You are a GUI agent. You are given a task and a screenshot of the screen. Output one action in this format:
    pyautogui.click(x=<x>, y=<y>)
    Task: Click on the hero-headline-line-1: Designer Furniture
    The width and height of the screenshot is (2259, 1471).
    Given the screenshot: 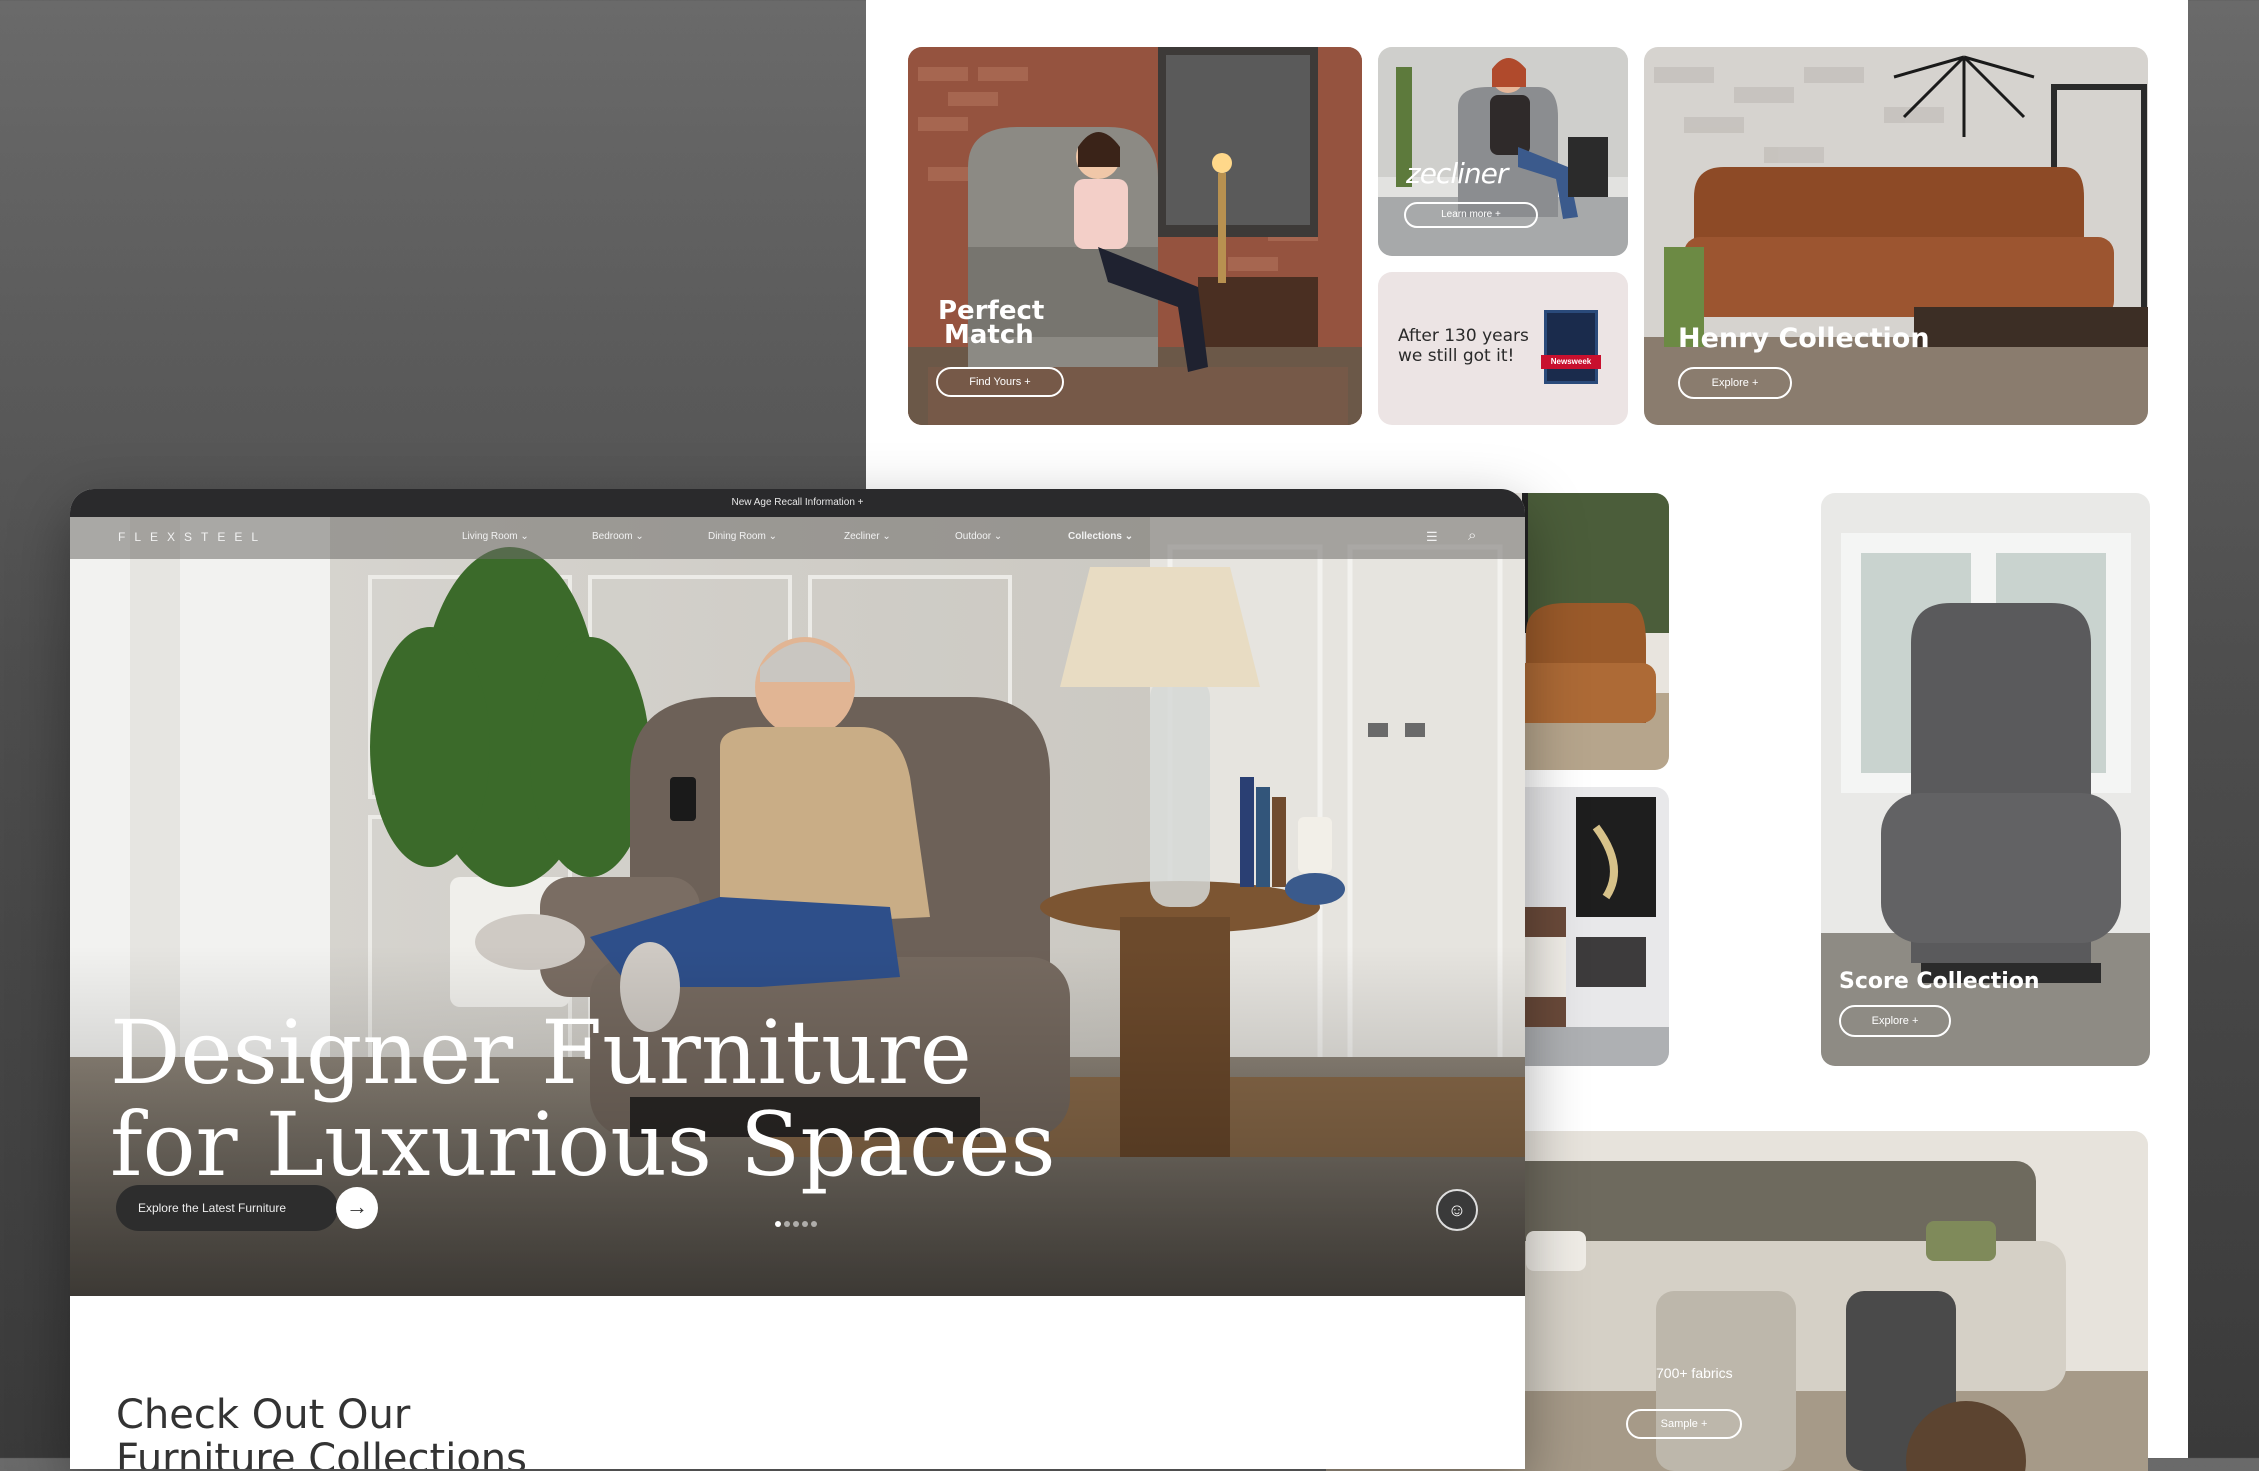 What is the action you would take?
    pyautogui.click(x=541, y=1052)
    